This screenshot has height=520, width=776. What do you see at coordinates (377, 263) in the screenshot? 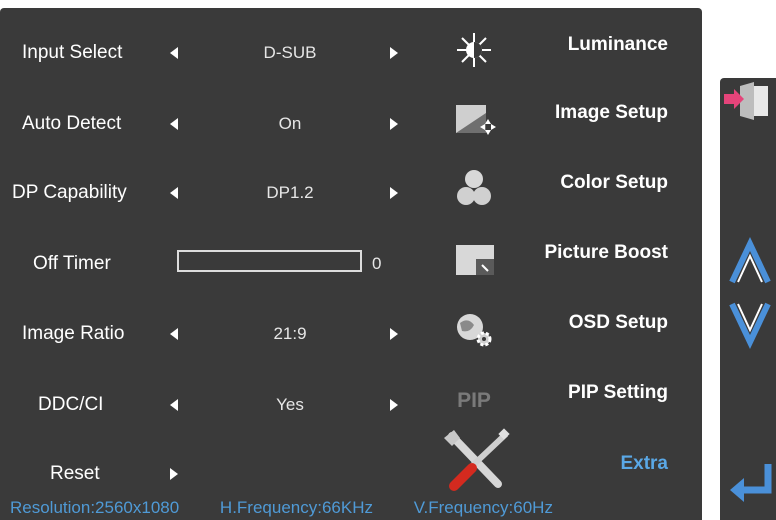
I see `off-timer-value: 0` at bounding box center [377, 263].